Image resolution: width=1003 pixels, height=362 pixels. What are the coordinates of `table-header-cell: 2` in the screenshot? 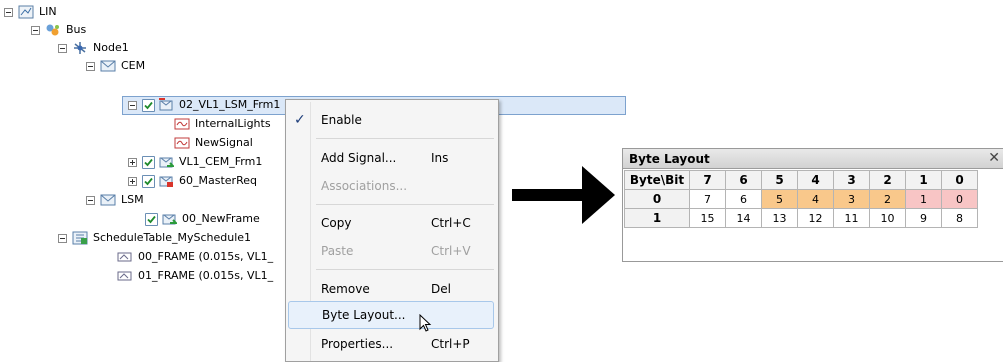 It's located at (887, 180).